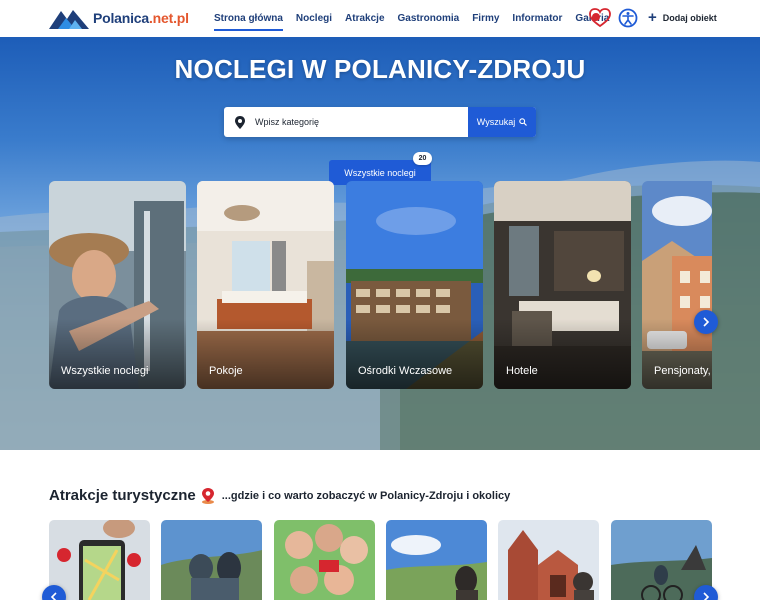 Image resolution: width=760 pixels, height=600 pixels. Describe the element at coordinates (682, 371) in the screenshot. I see `category-label: Pensjonaty,` at that location.